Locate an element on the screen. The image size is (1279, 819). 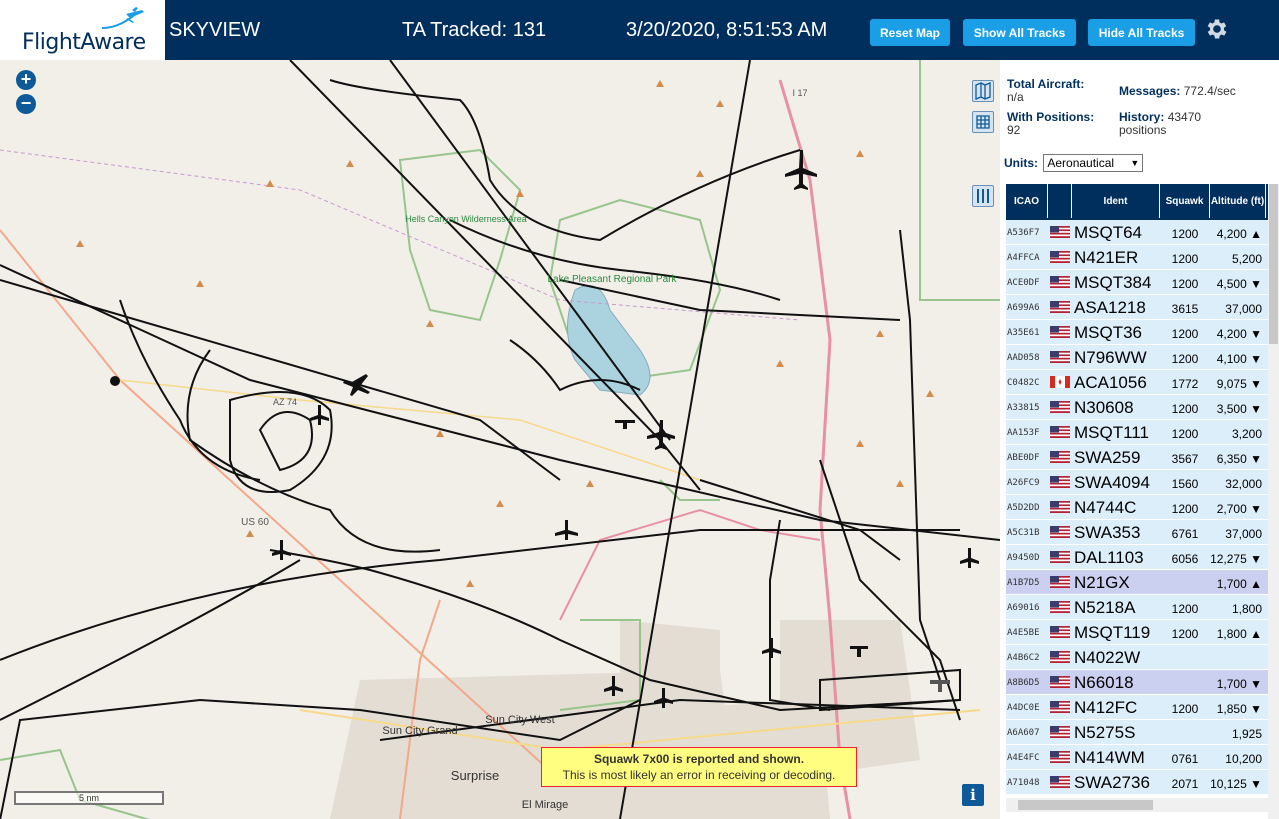
cell-icao: A4E5BE is located at coordinates (1023, 633).